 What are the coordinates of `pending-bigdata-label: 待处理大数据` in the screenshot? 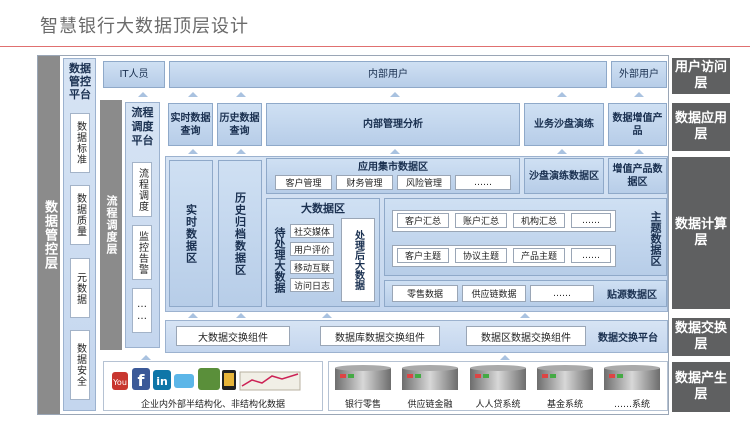 It's located at (279, 260).